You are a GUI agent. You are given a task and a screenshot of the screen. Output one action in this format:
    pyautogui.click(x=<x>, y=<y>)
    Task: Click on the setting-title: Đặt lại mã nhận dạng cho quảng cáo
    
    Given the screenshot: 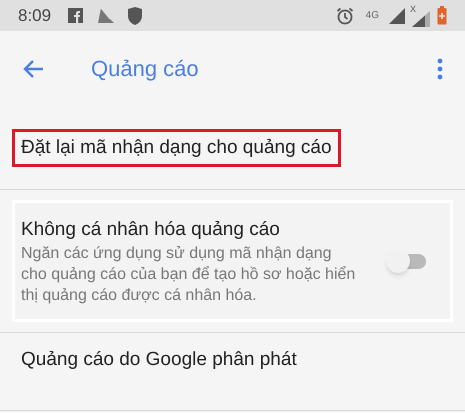 What is the action you would take?
    pyautogui.click(x=176, y=147)
    